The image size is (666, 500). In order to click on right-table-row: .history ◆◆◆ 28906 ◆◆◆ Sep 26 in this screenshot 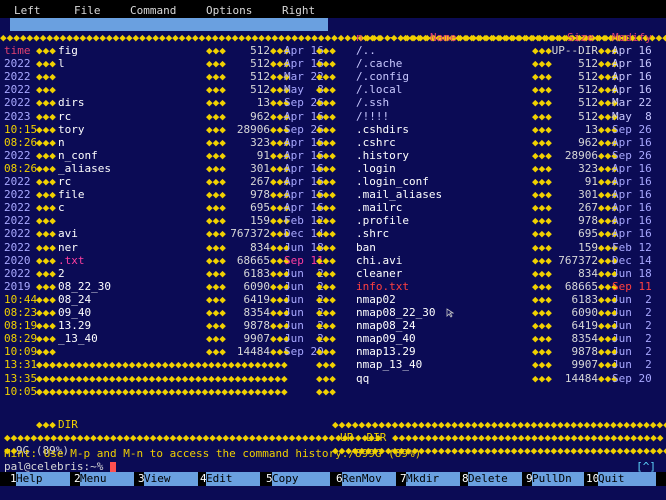, I will do `click(333, 155)`.